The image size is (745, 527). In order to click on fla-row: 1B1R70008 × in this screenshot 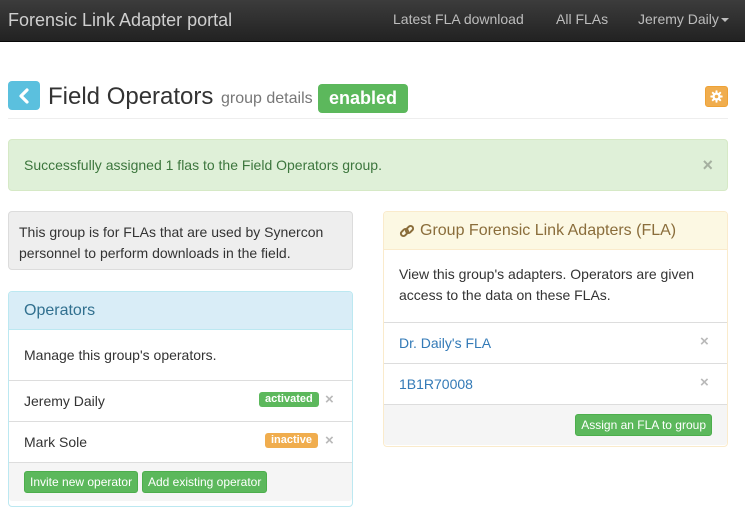, I will do `click(555, 383)`.